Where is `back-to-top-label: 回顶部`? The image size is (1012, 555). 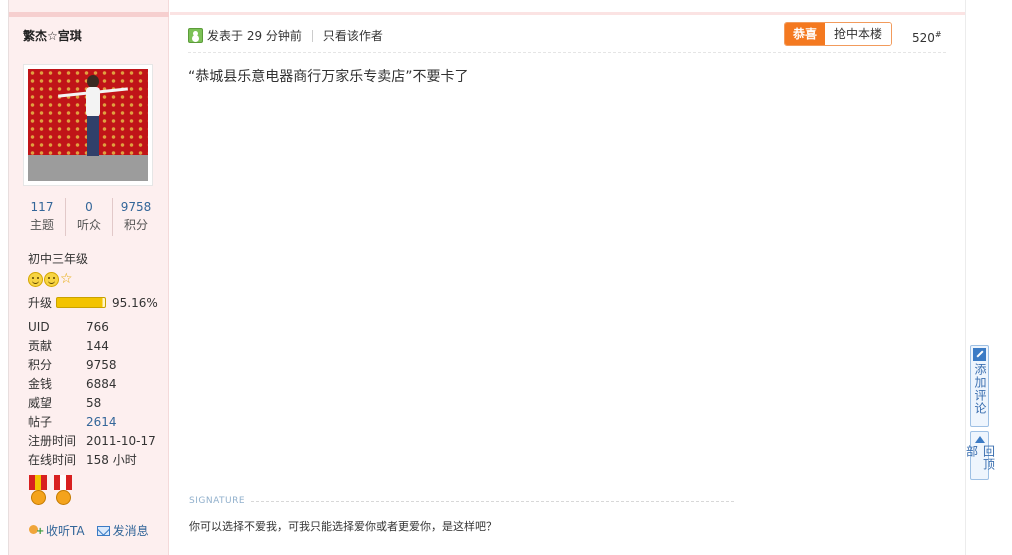 back-to-top-label: 回顶部 is located at coordinates (980, 458).